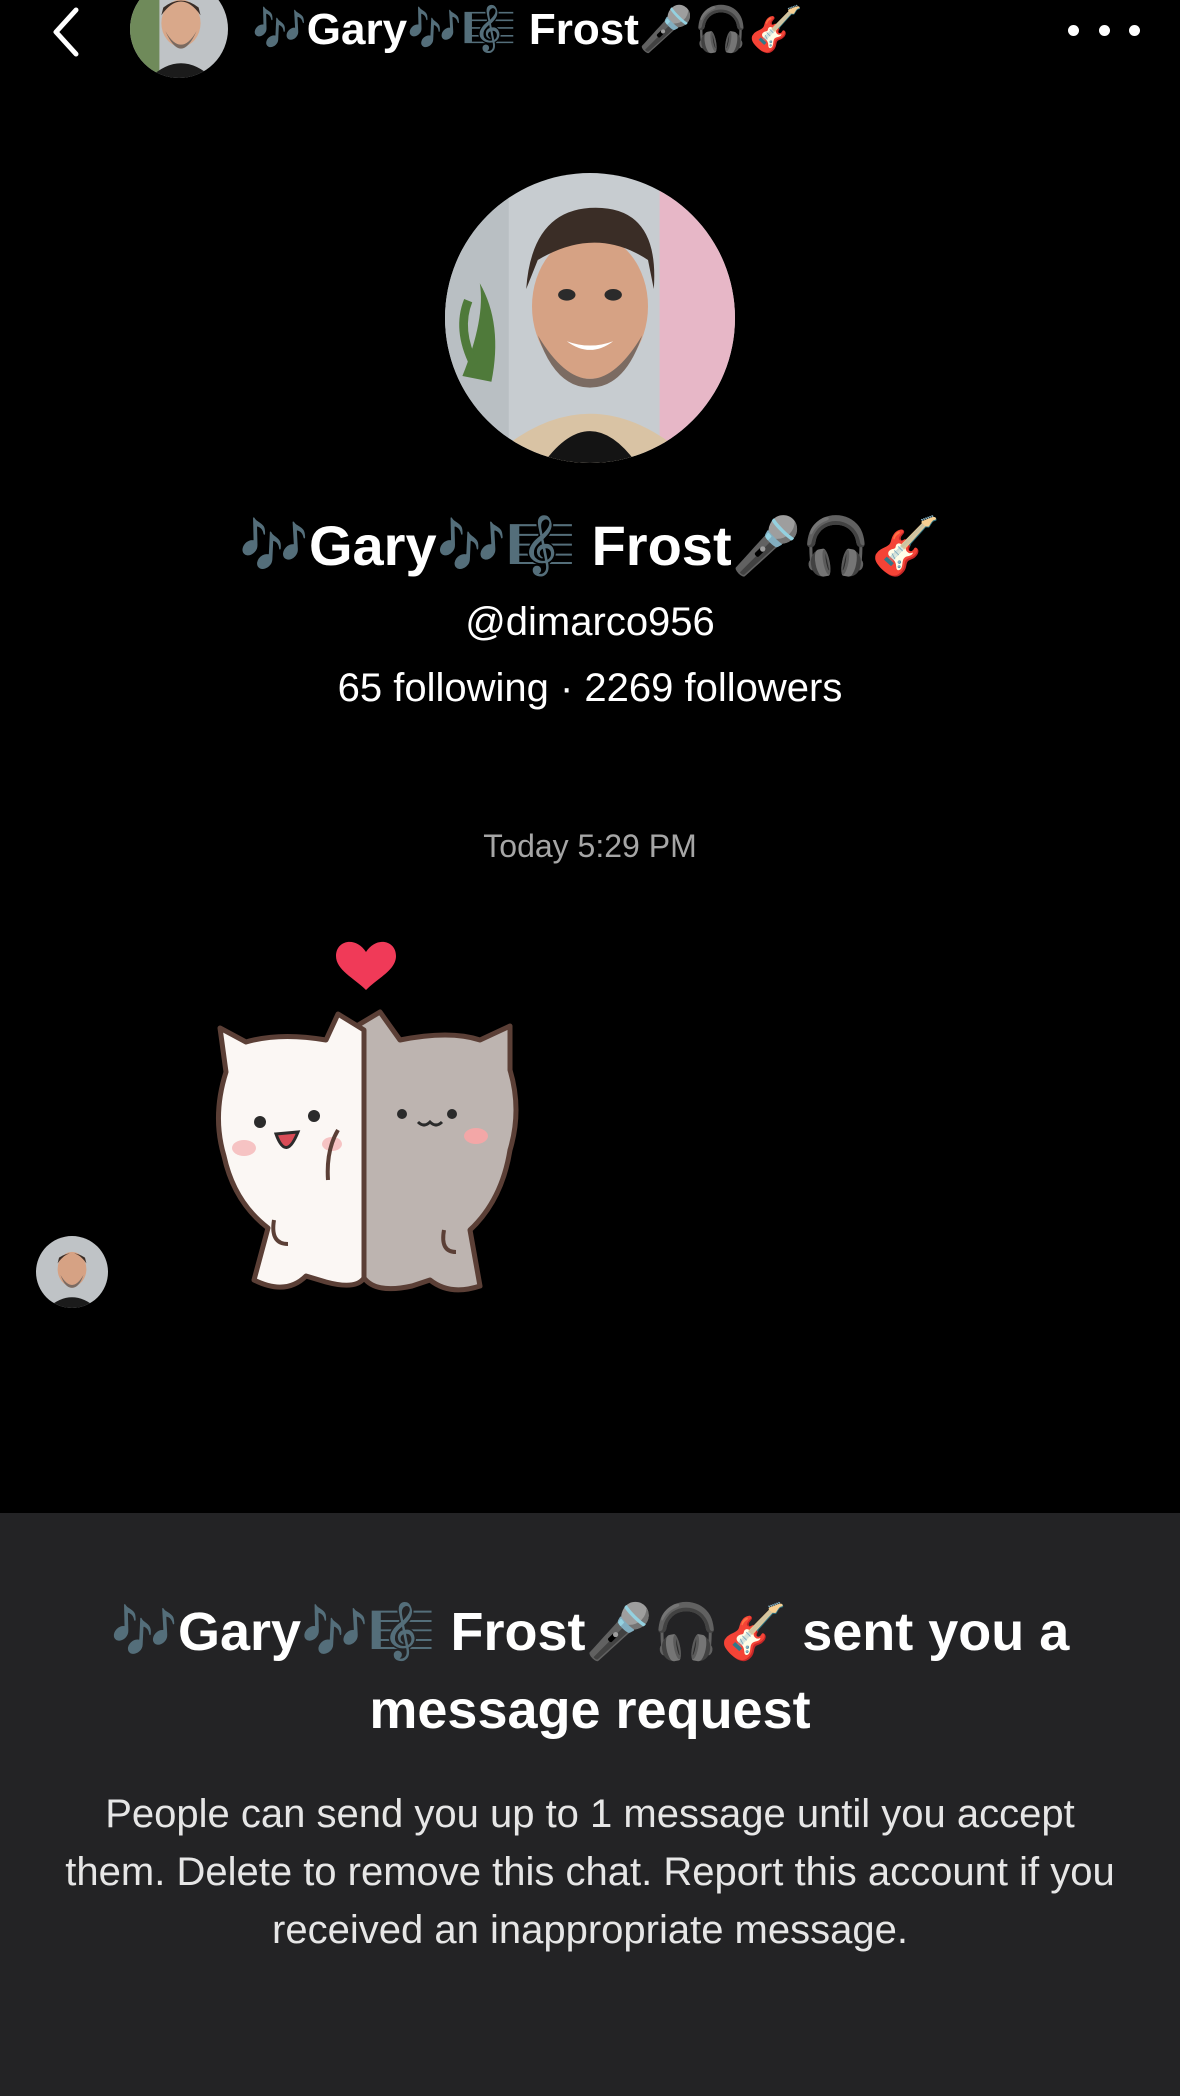  What do you see at coordinates (340, 1120) in the screenshot?
I see `hugging-cats-sticker` at bounding box center [340, 1120].